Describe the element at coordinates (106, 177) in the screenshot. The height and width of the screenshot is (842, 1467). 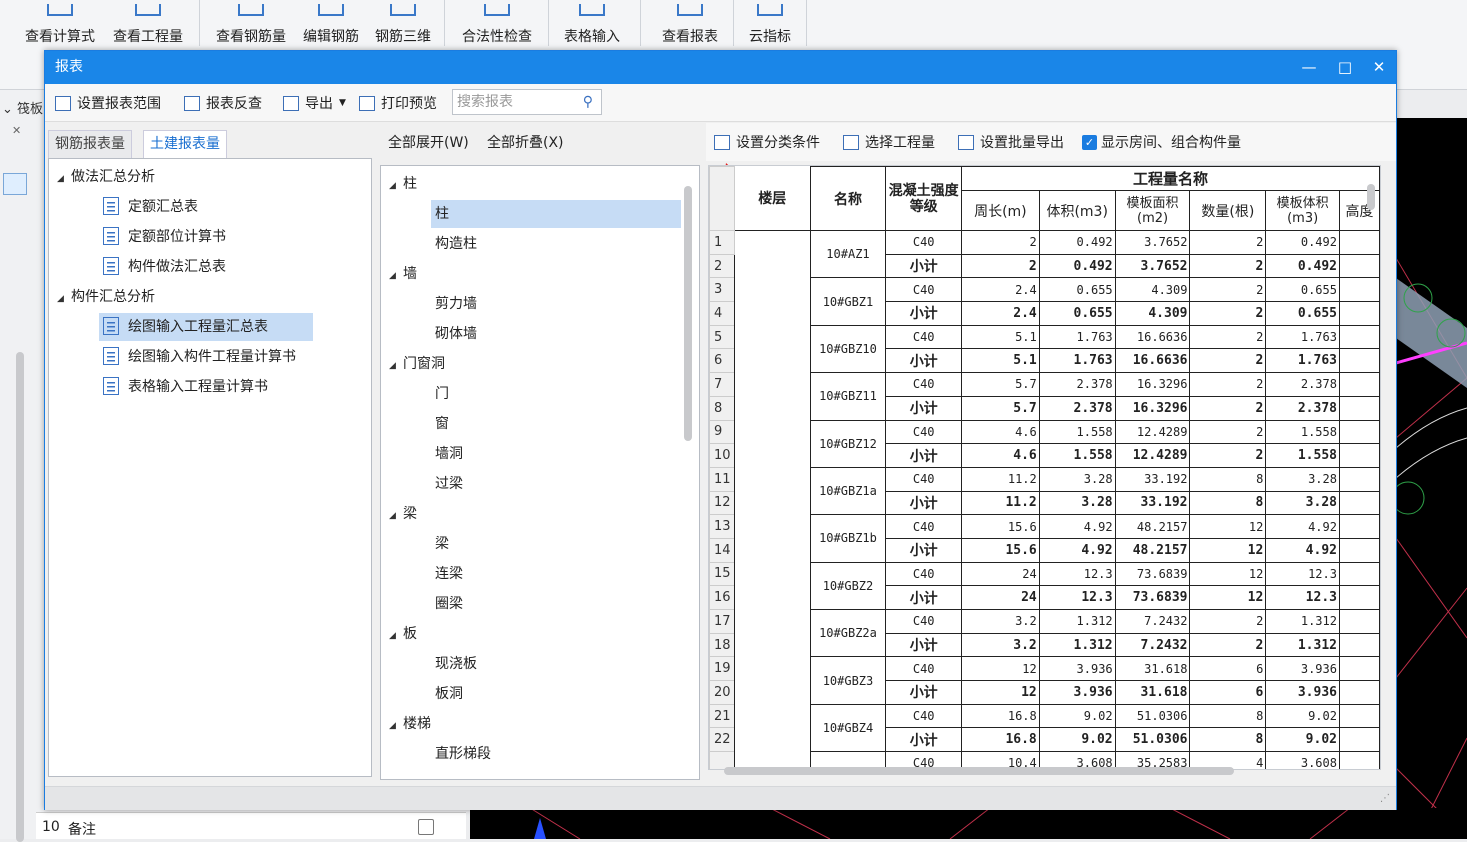
I see `tree-group-node: ◢ 做法汇总分析` at that location.